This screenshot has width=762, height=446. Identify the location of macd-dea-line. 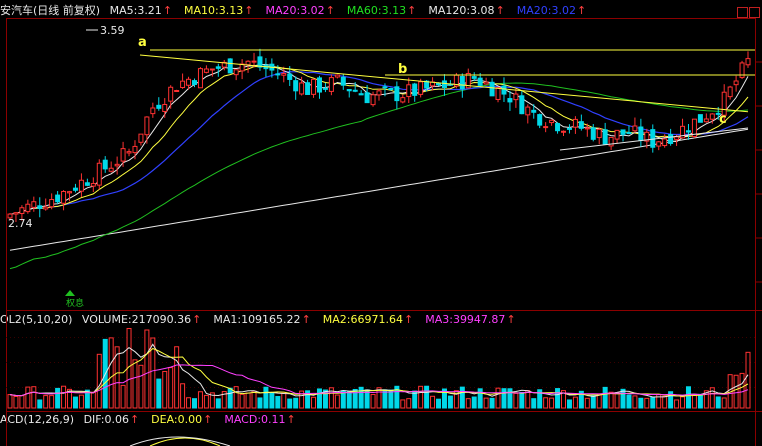
(185, 441).